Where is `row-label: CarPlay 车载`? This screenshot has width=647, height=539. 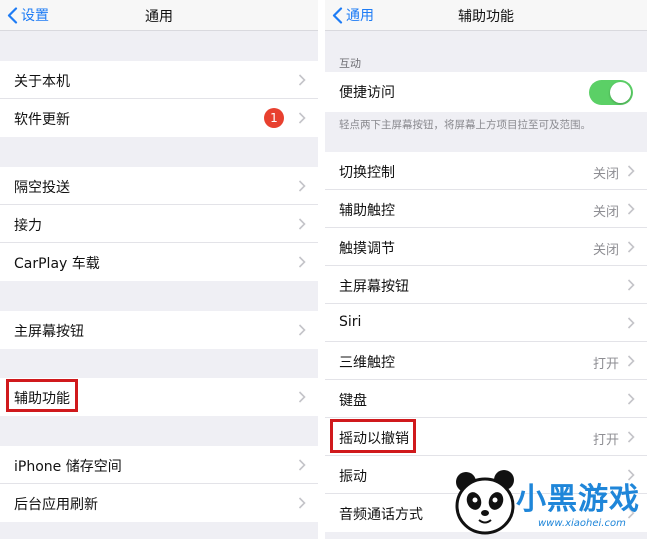
row-label: CarPlay 车载 is located at coordinates (57, 264).